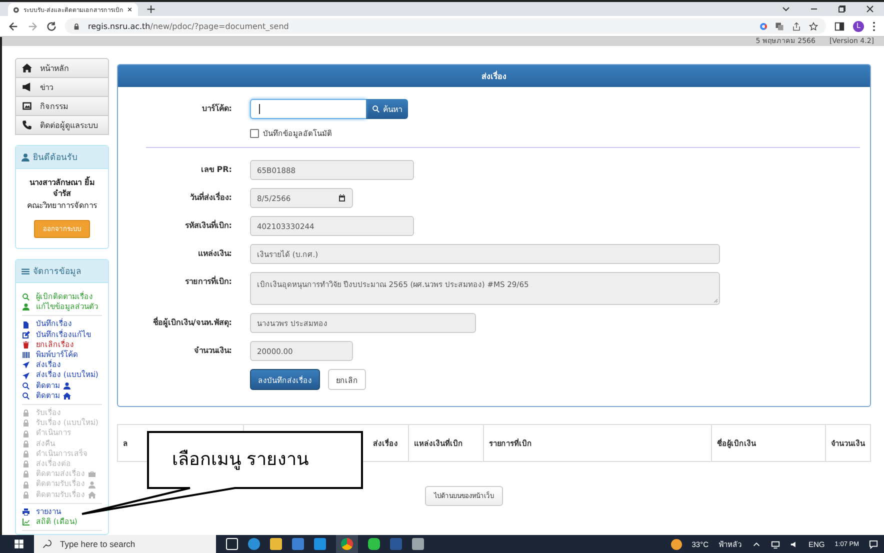  What do you see at coordinates (779, 26) in the screenshot?
I see `translate-icon` at bounding box center [779, 26].